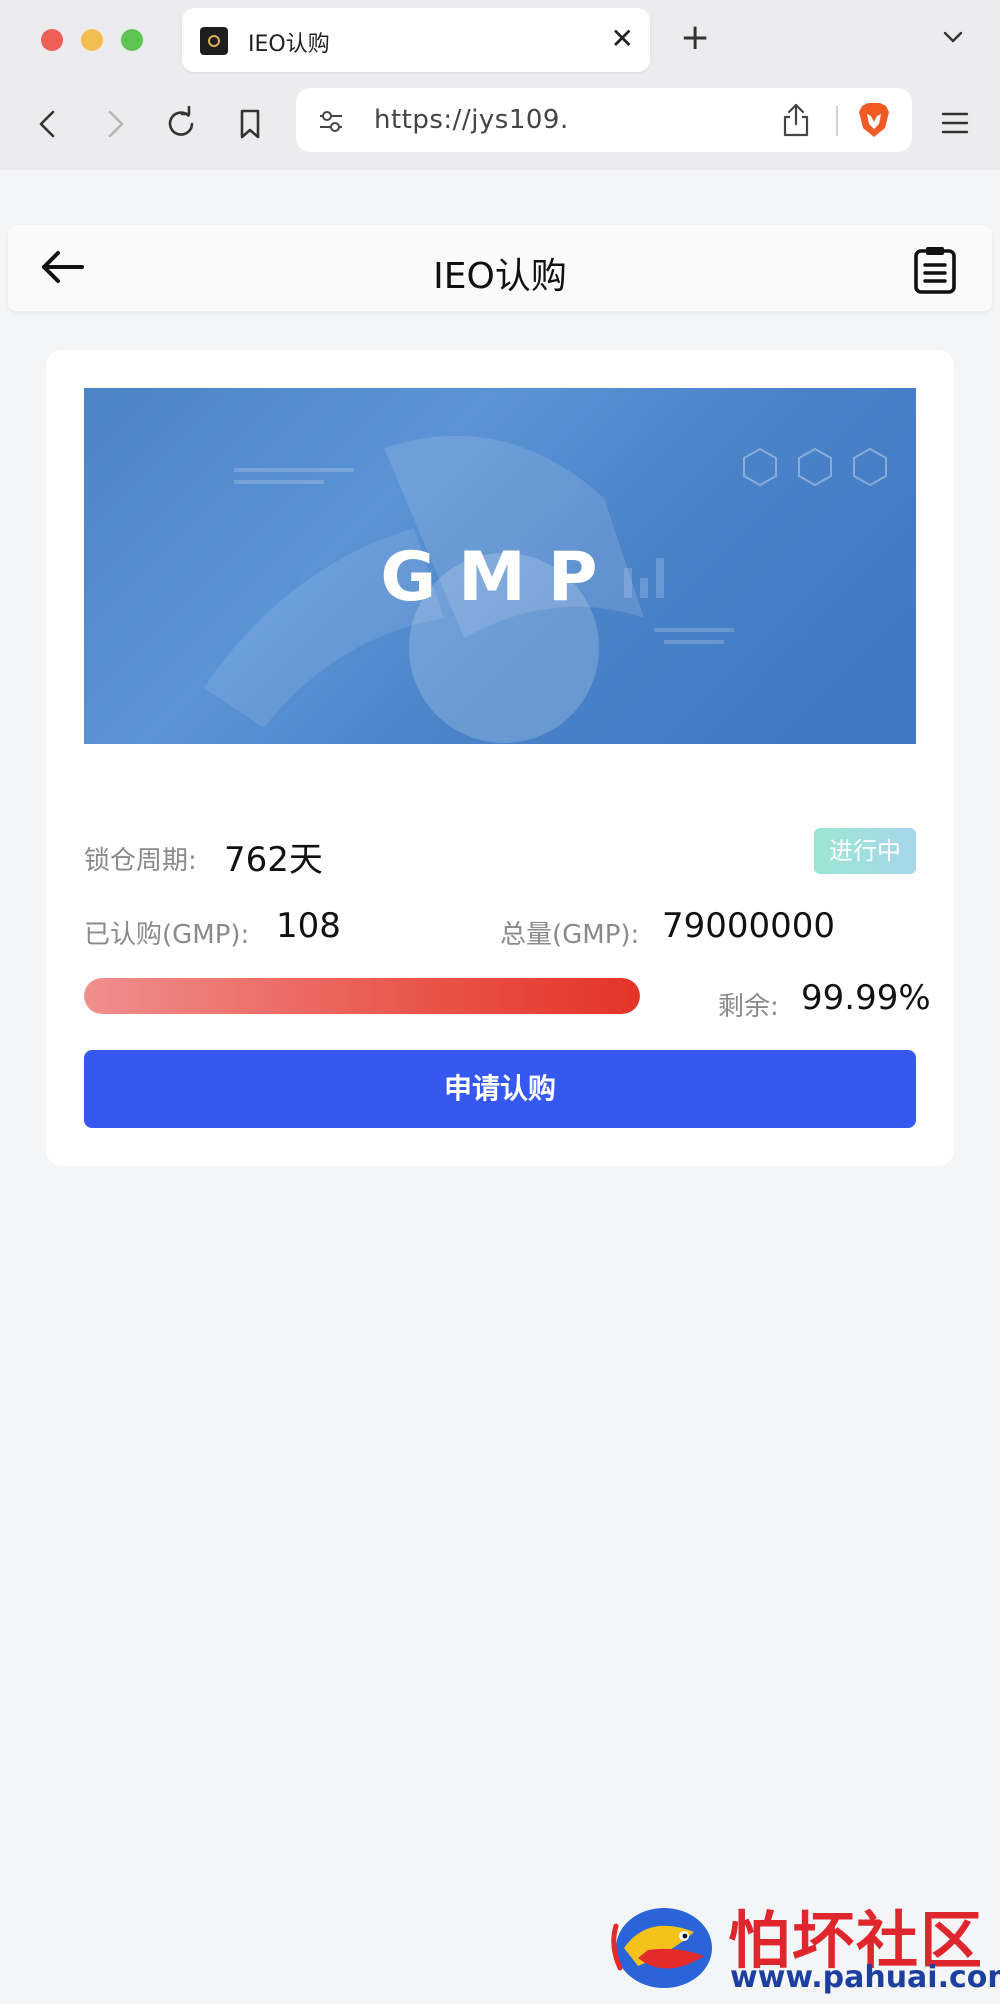 This screenshot has width=1000, height=2004. What do you see at coordinates (800, 1945) in the screenshot?
I see `watermark: 怕坏社区 www.pahuai.com` at bounding box center [800, 1945].